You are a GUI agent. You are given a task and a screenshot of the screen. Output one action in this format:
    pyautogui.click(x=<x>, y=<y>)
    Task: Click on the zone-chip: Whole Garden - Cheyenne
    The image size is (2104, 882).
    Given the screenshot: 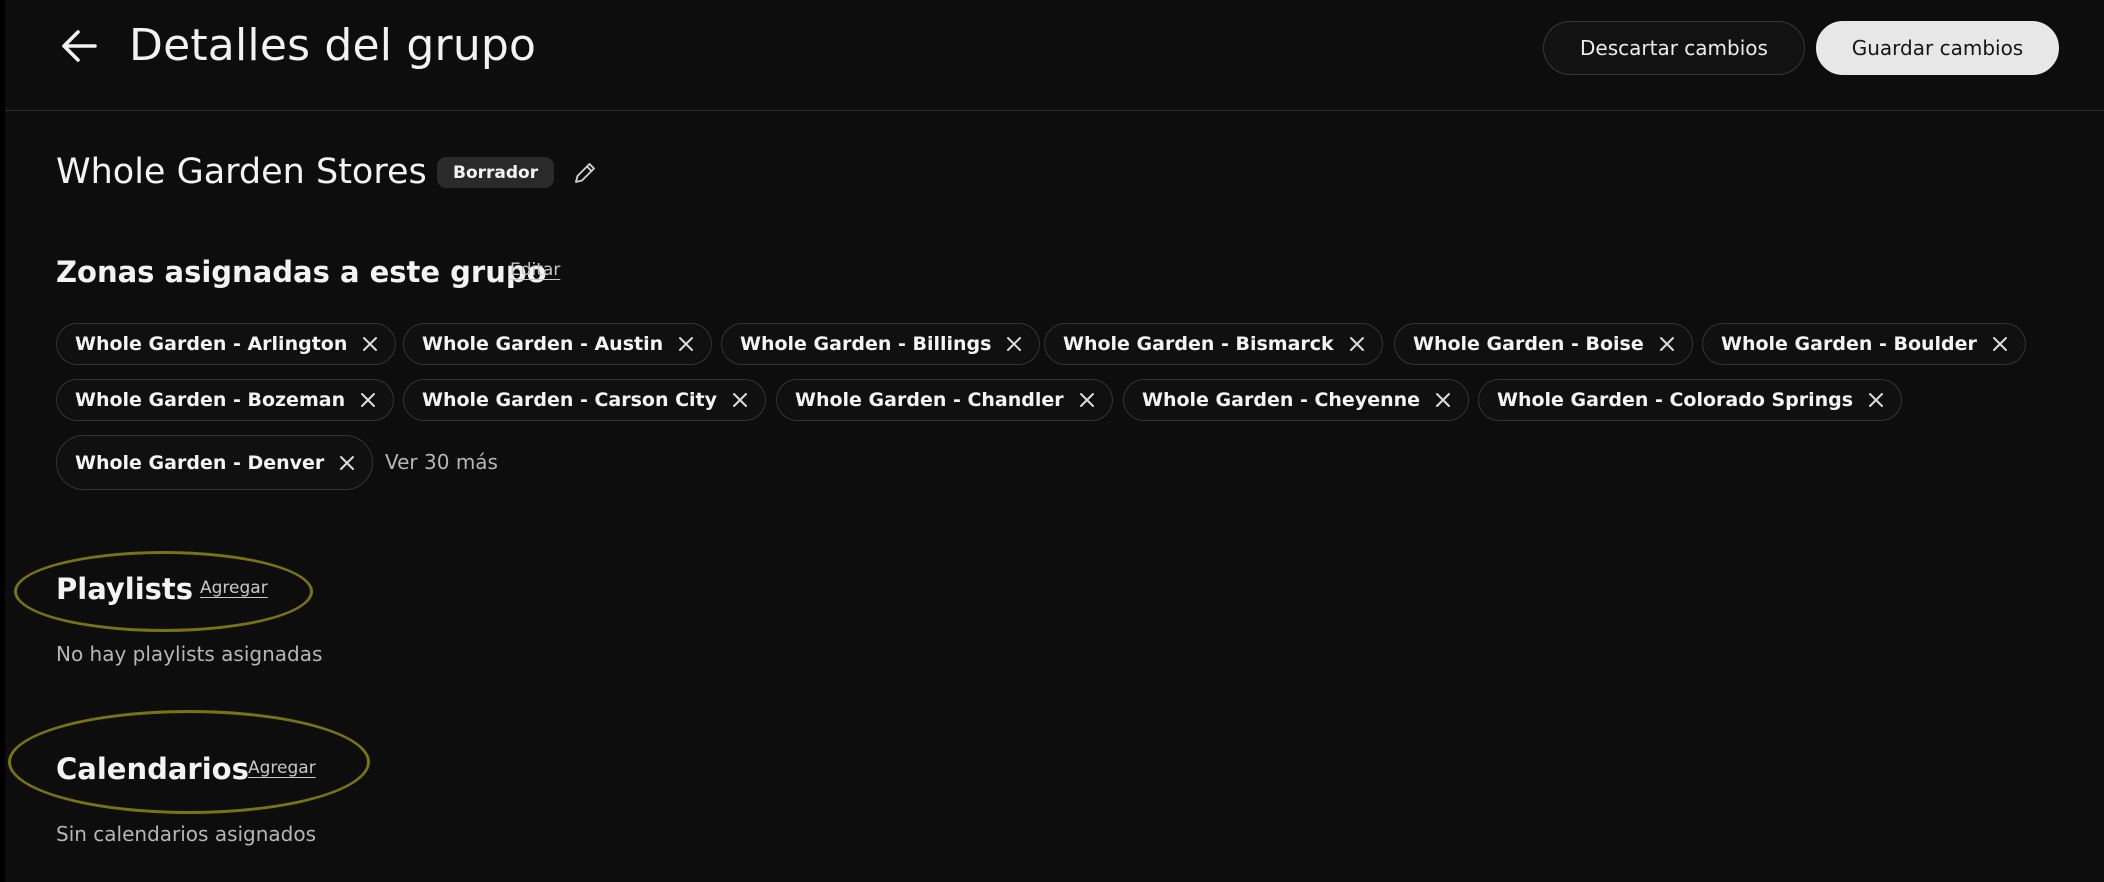 What is the action you would take?
    pyautogui.click(x=1296, y=400)
    